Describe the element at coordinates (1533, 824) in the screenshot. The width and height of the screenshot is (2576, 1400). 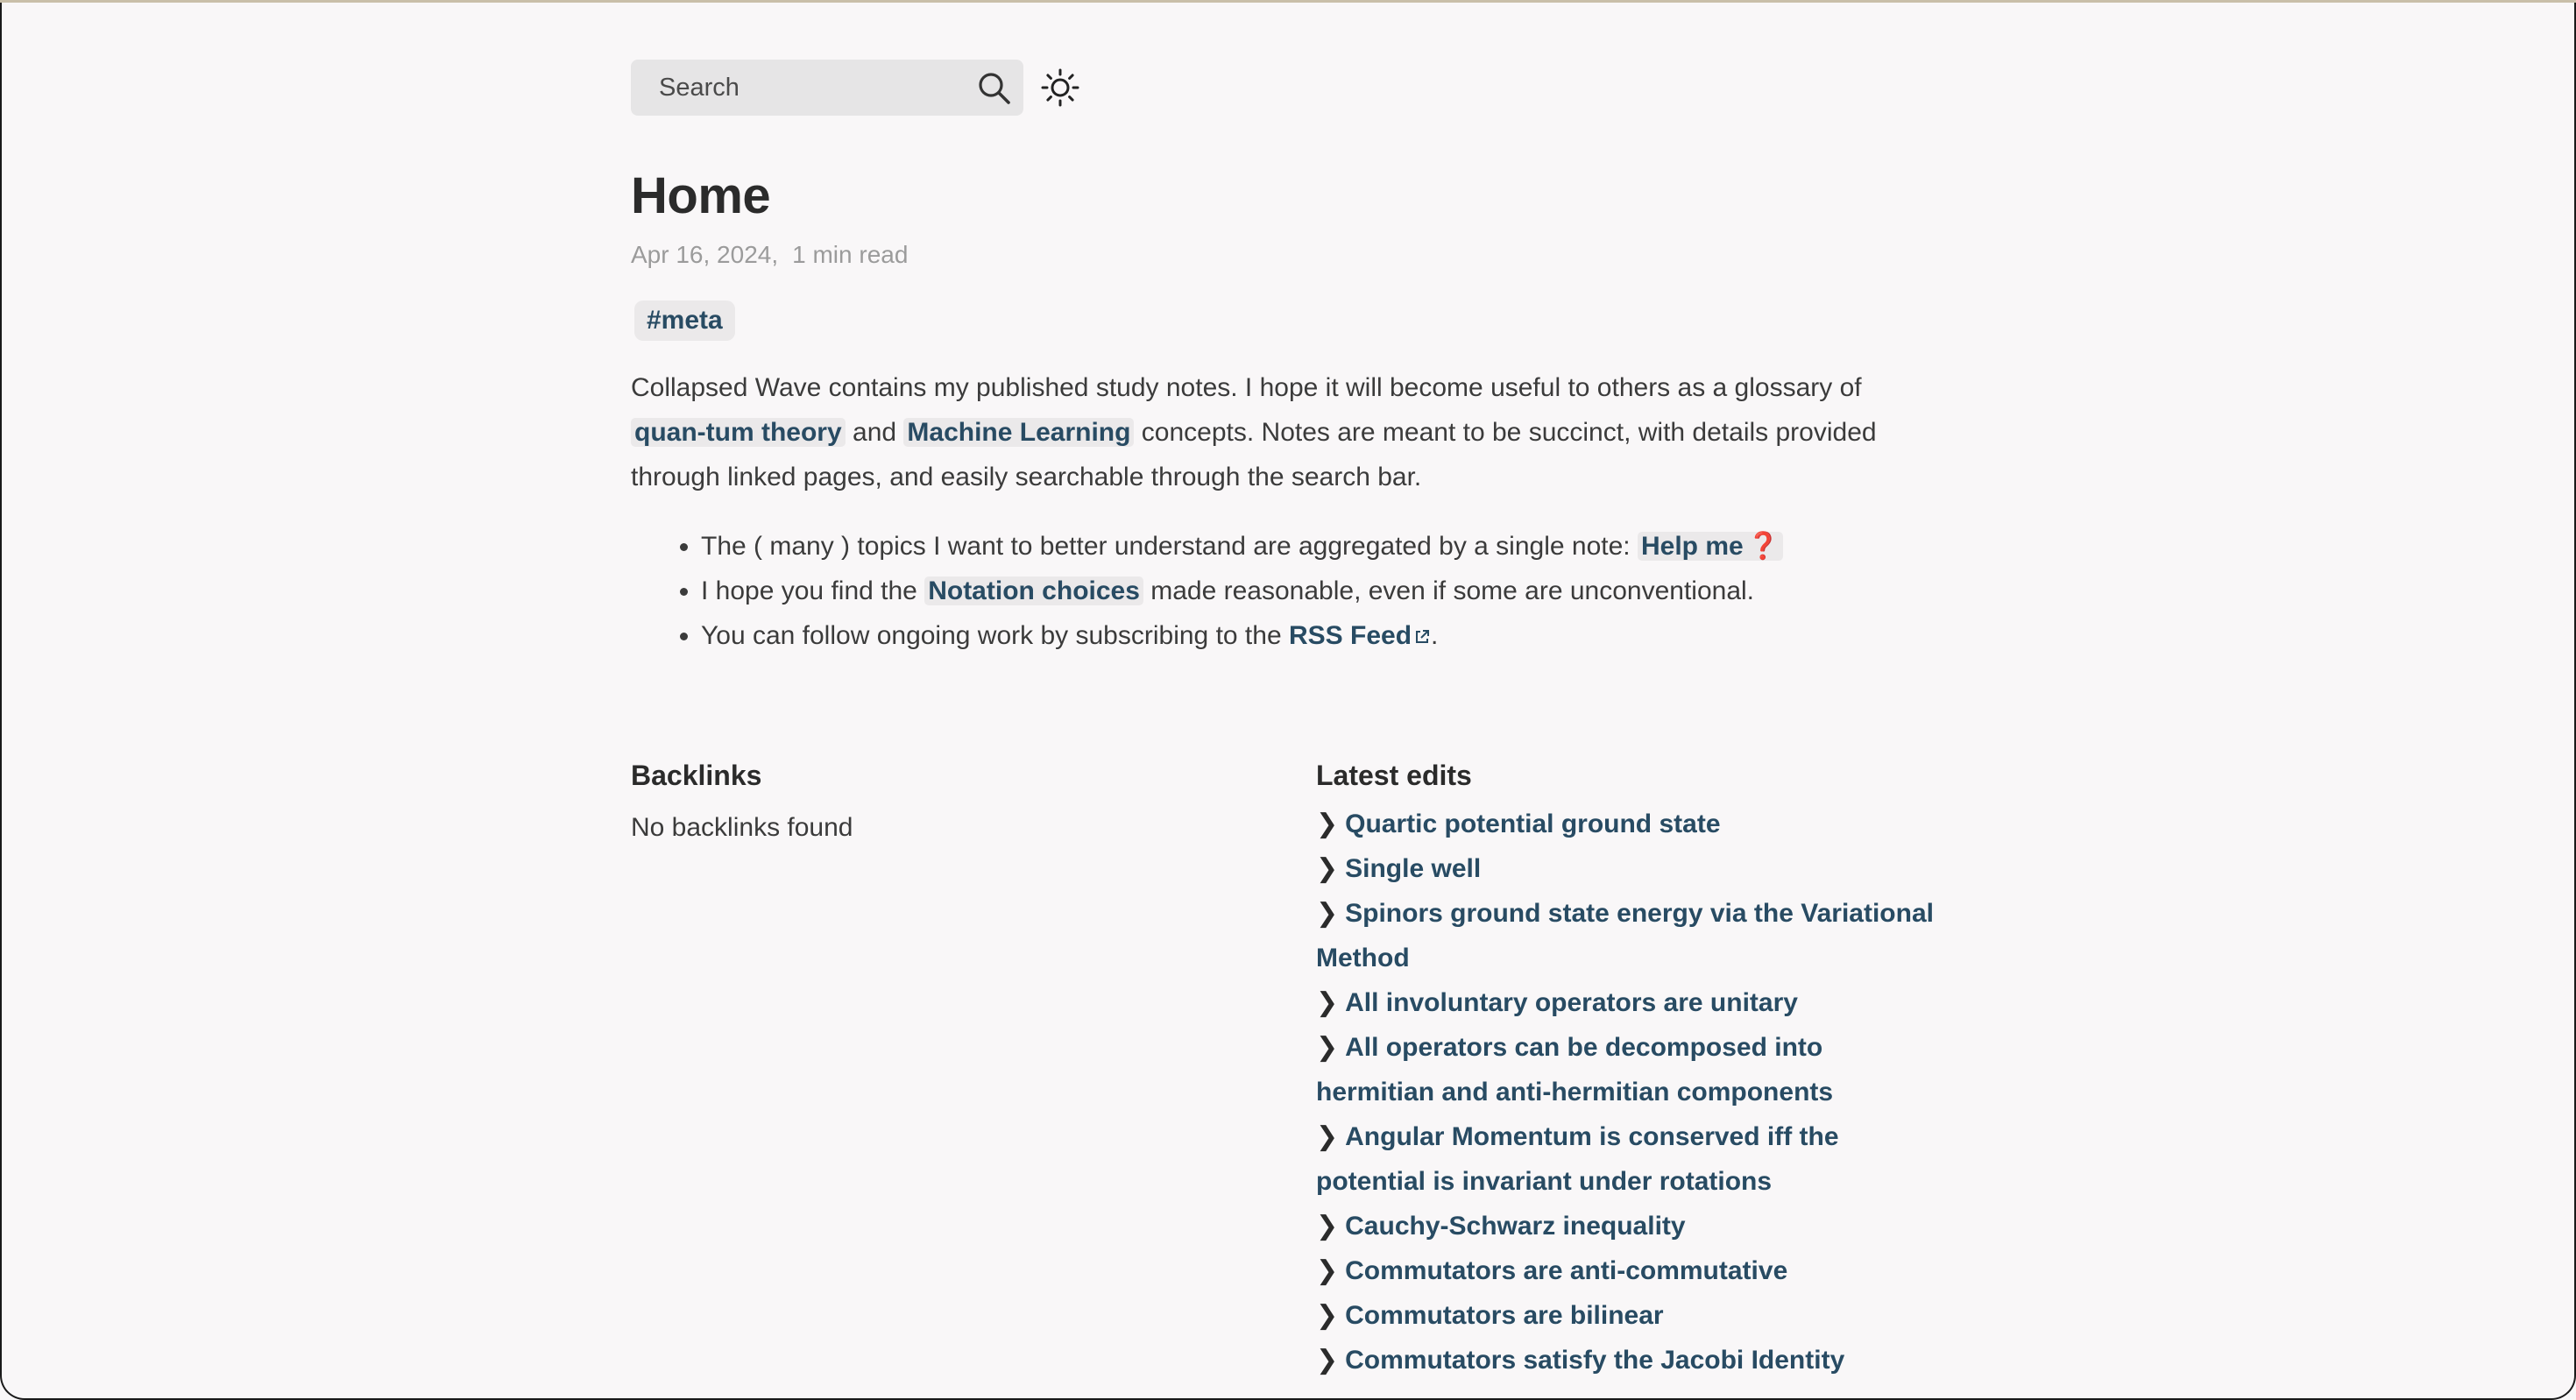
I see `latest-edit-label: Quartic potential ground state` at that location.